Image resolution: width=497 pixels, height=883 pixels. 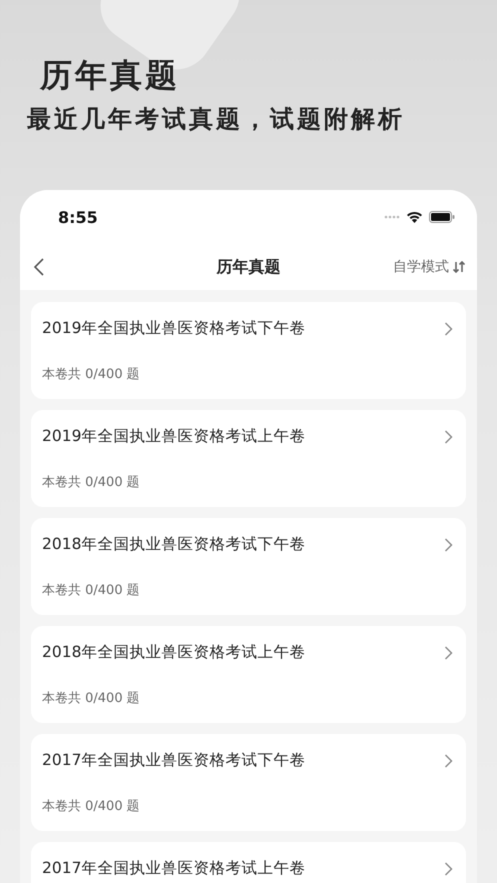 I want to click on signal-icon, so click(x=392, y=217).